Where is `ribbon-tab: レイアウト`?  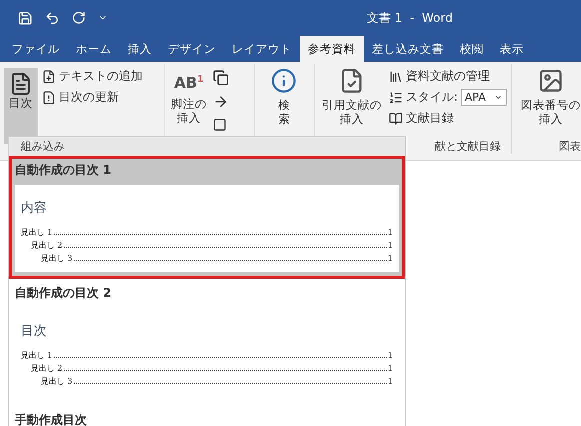 ribbon-tab: レイアウト is located at coordinates (262, 49).